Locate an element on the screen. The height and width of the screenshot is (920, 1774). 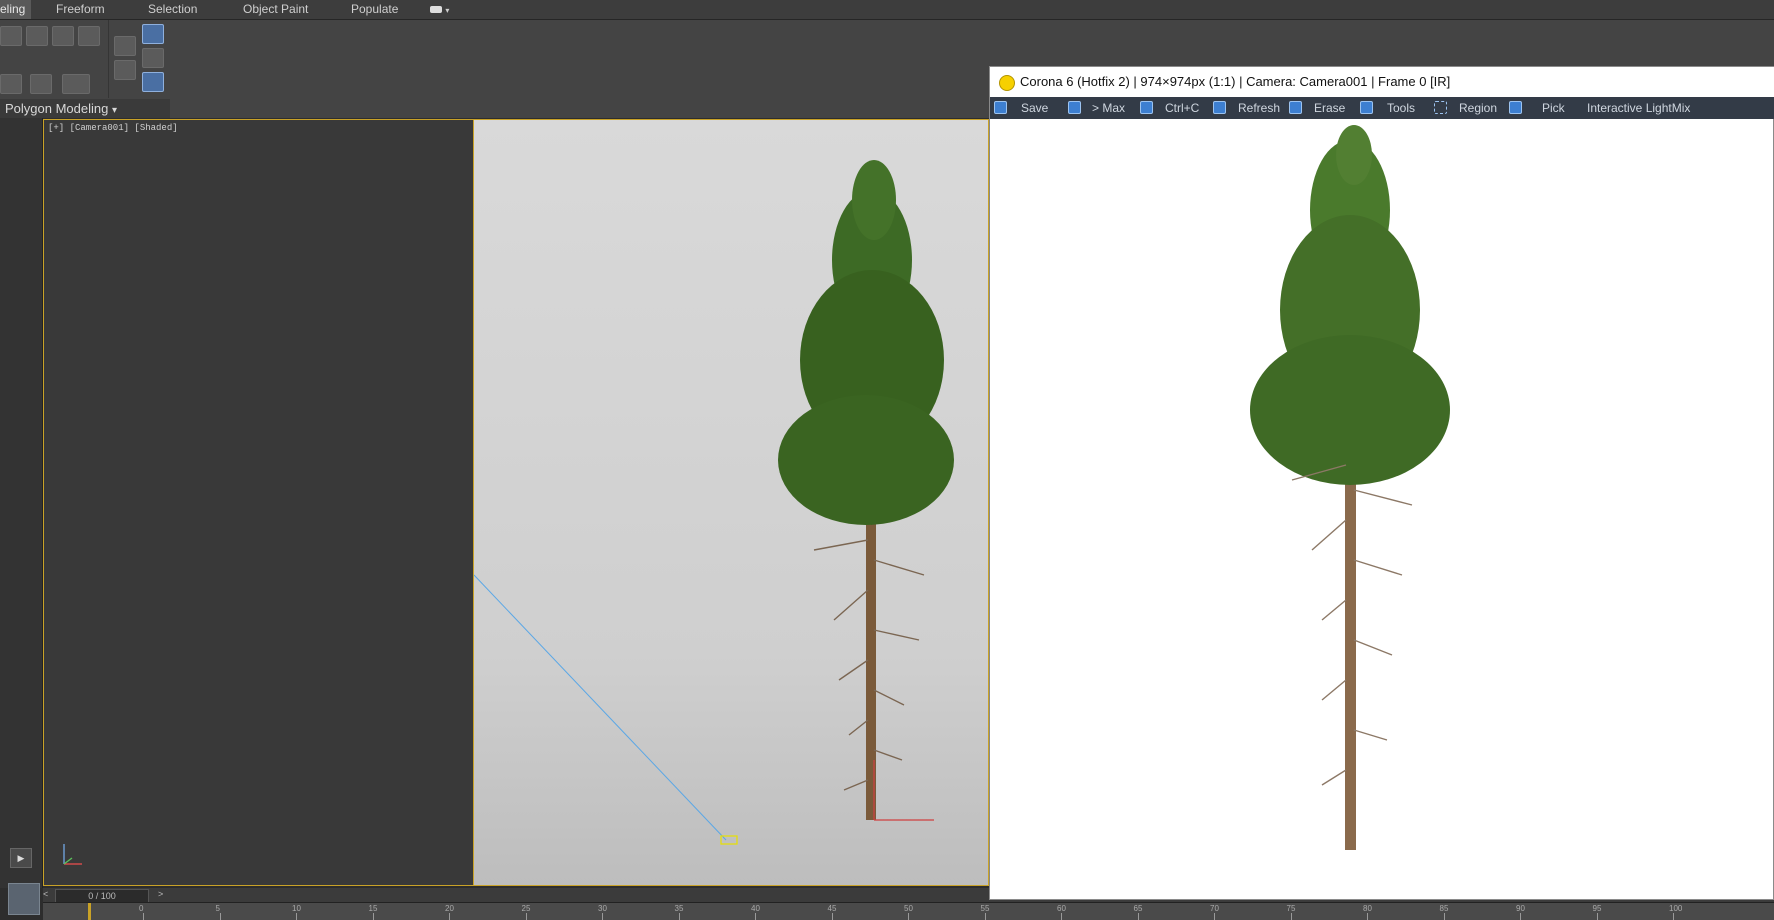
left-toolstrip: ▶ is located at coordinates (21, 516).